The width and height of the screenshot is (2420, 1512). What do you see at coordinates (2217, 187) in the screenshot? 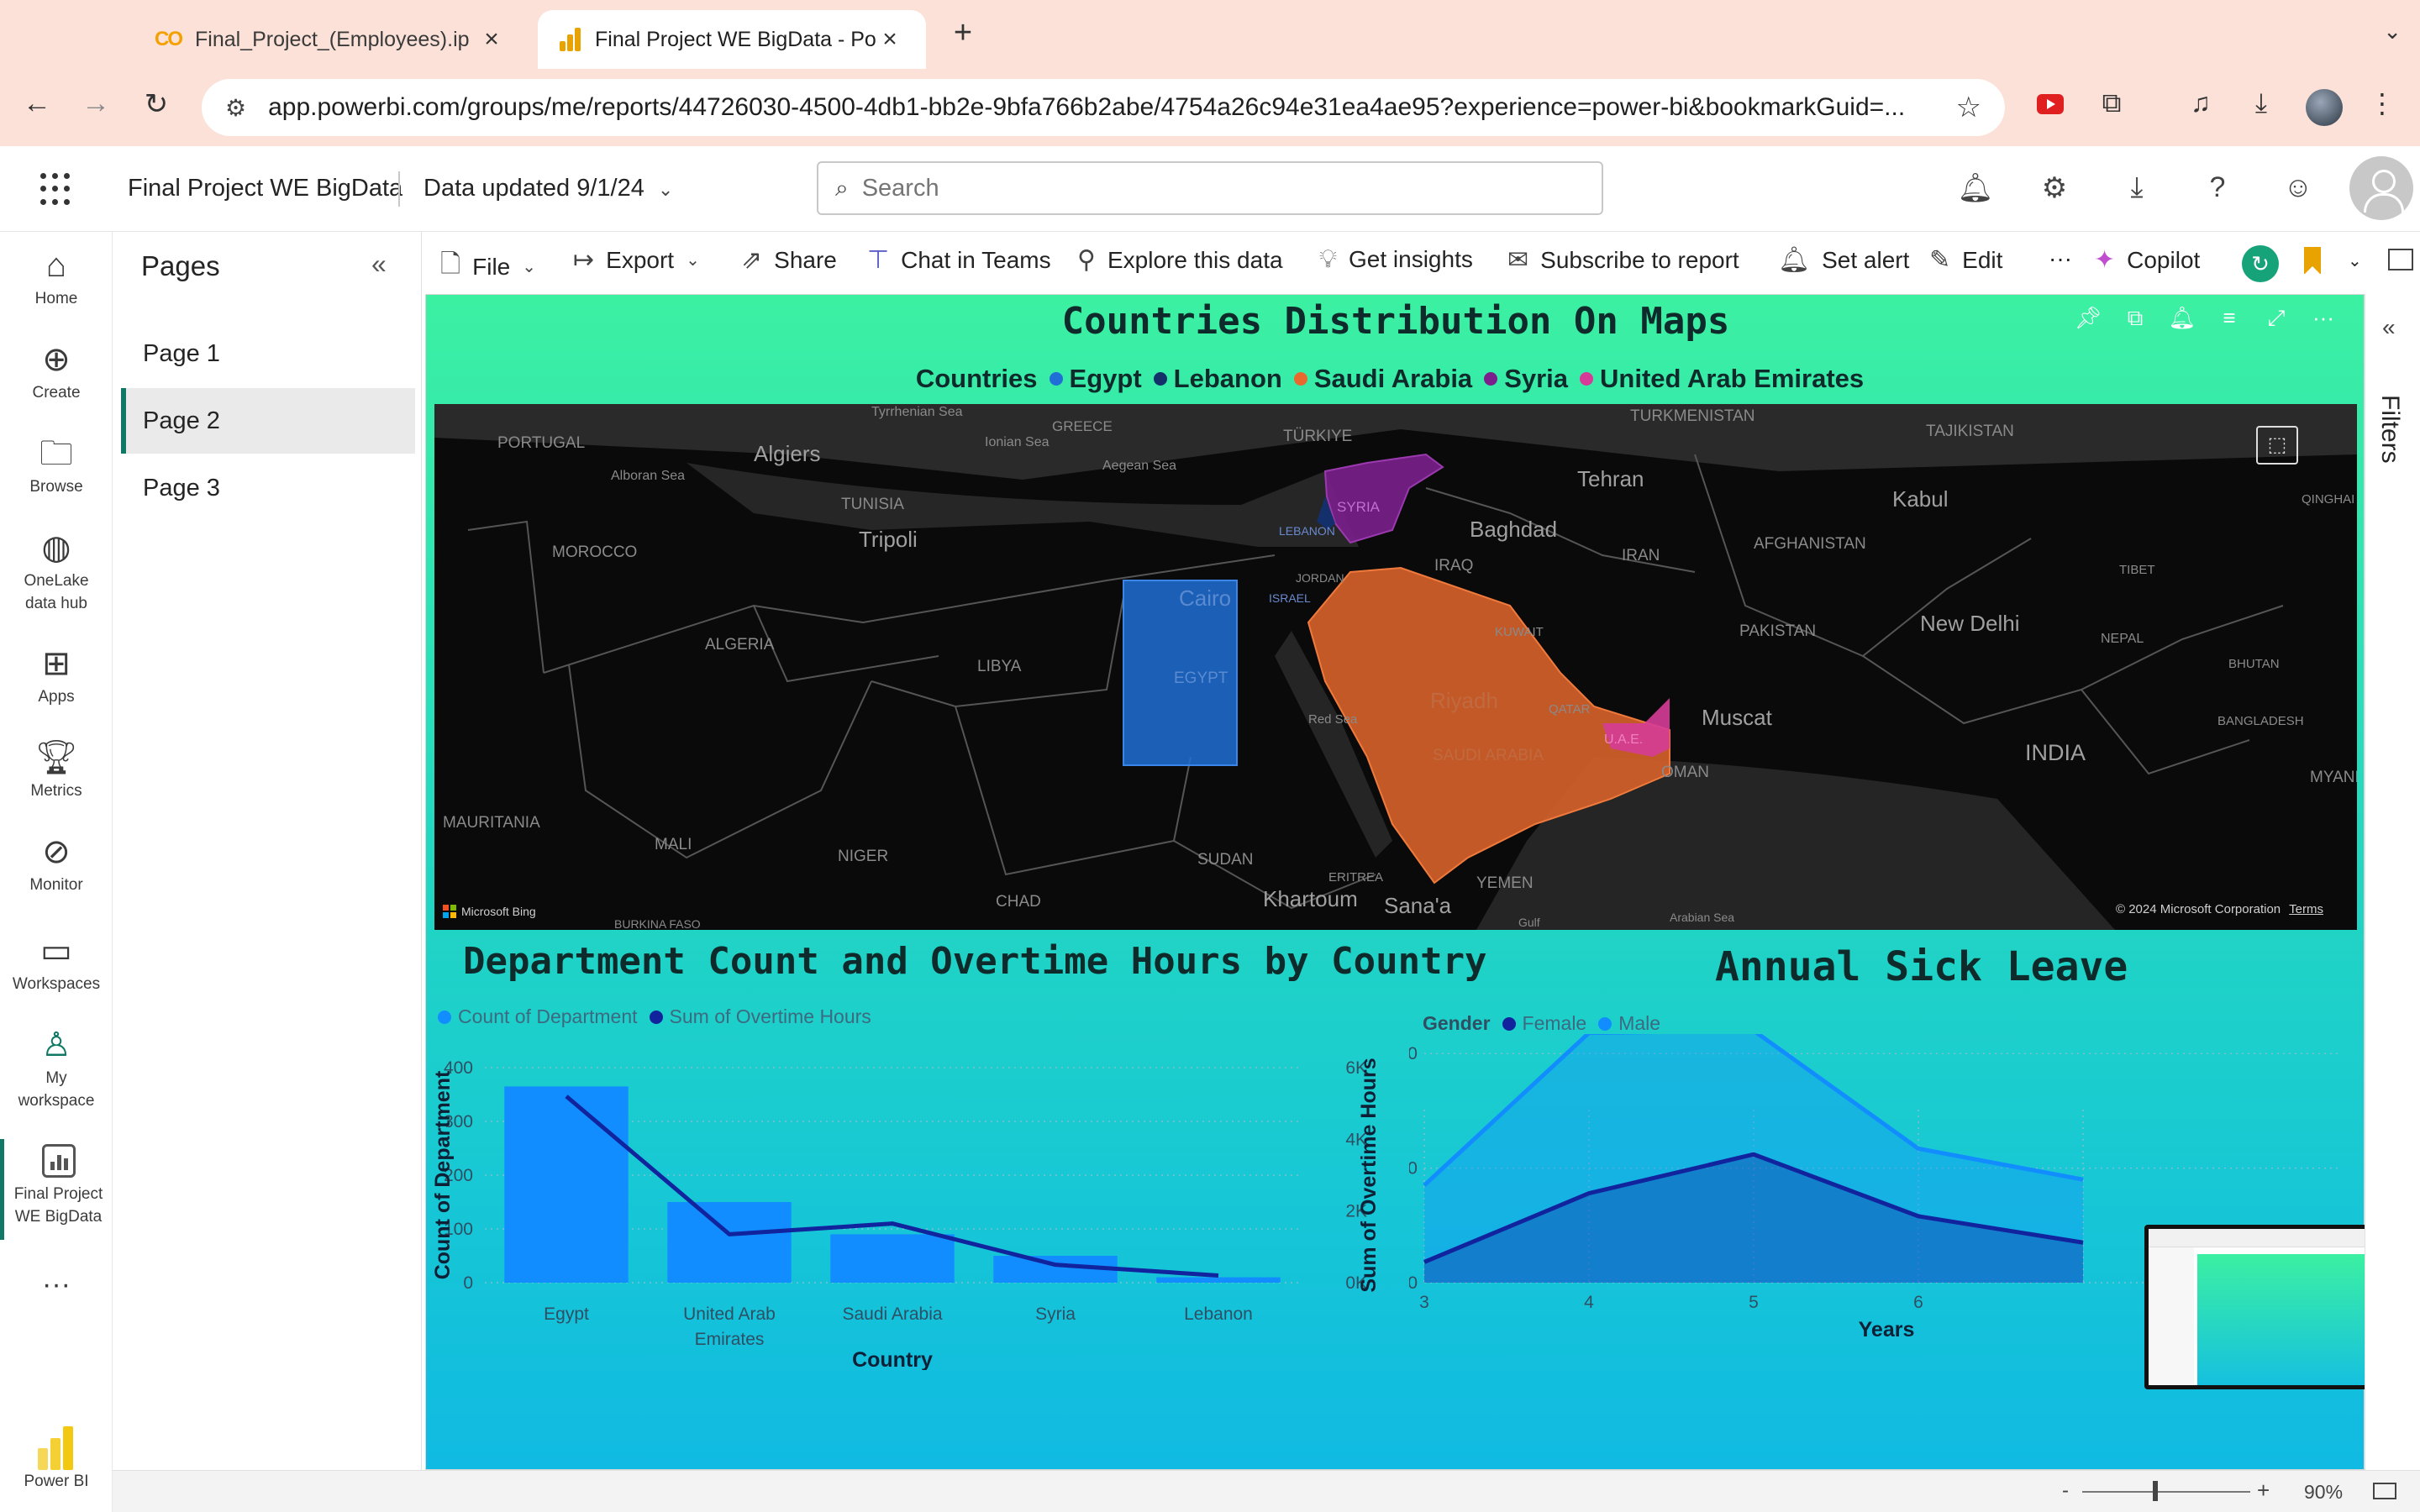
I see `help-icon: ?` at bounding box center [2217, 187].